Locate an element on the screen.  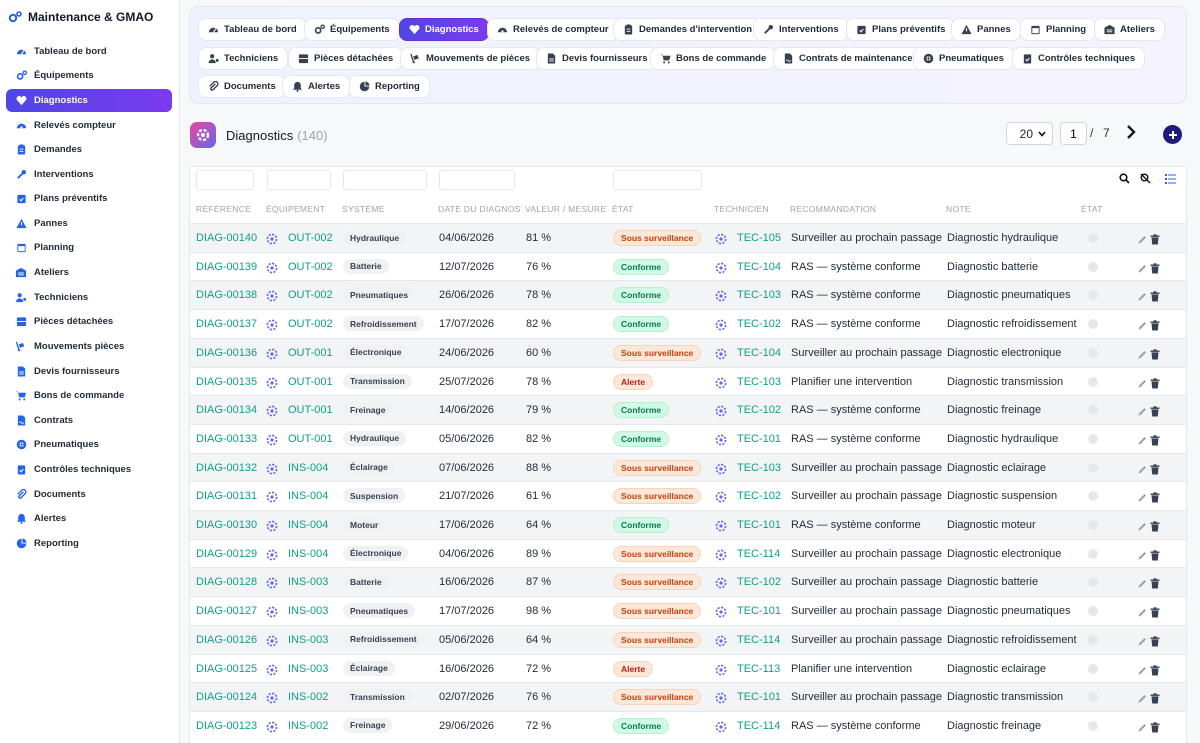
sidebar-item-devis-fournisseurs: Devis fournisseurs is located at coordinates (89, 371).